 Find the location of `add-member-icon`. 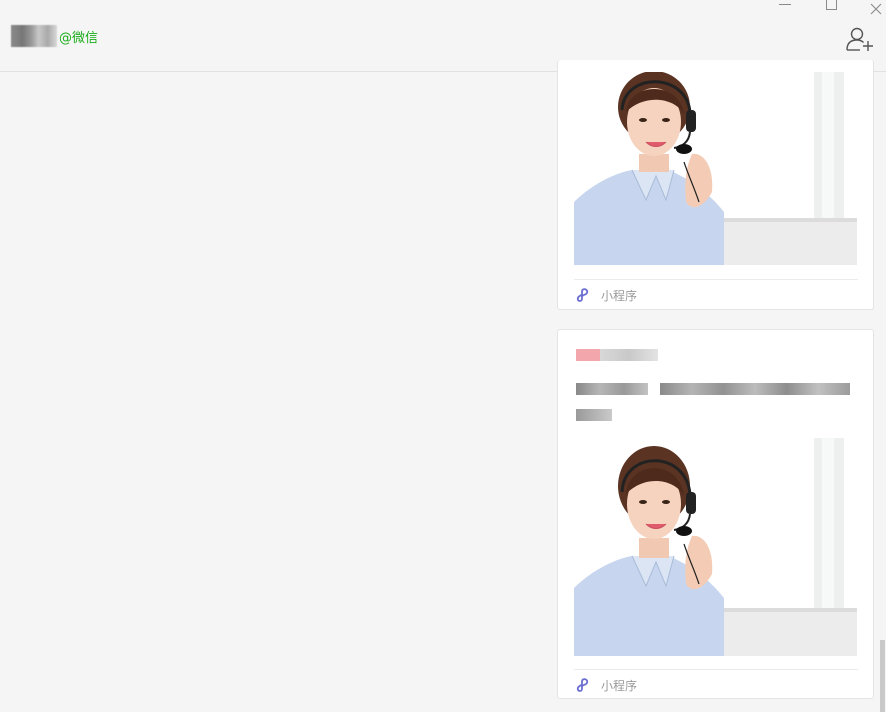

add-member-icon is located at coordinates (860, 39).